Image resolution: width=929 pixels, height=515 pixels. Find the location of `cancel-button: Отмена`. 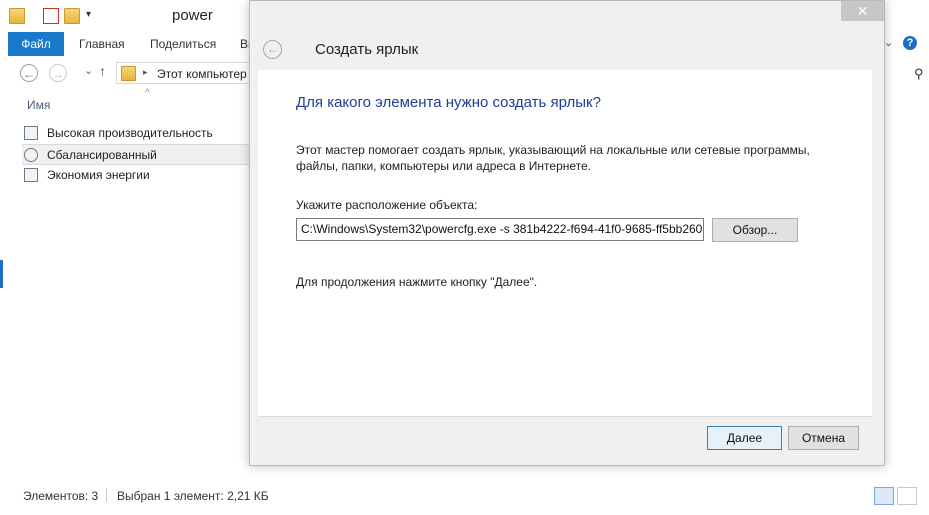

cancel-button: Отмена is located at coordinates (823, 438).